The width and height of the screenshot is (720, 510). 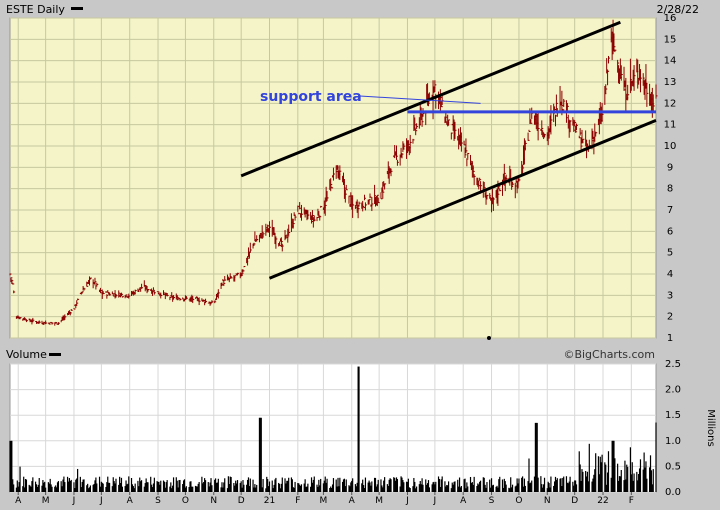 What do you see at coordinates (670, 317) in the screenshot?
I see `price-tick-label: 2` at bounding box center [670, 317].